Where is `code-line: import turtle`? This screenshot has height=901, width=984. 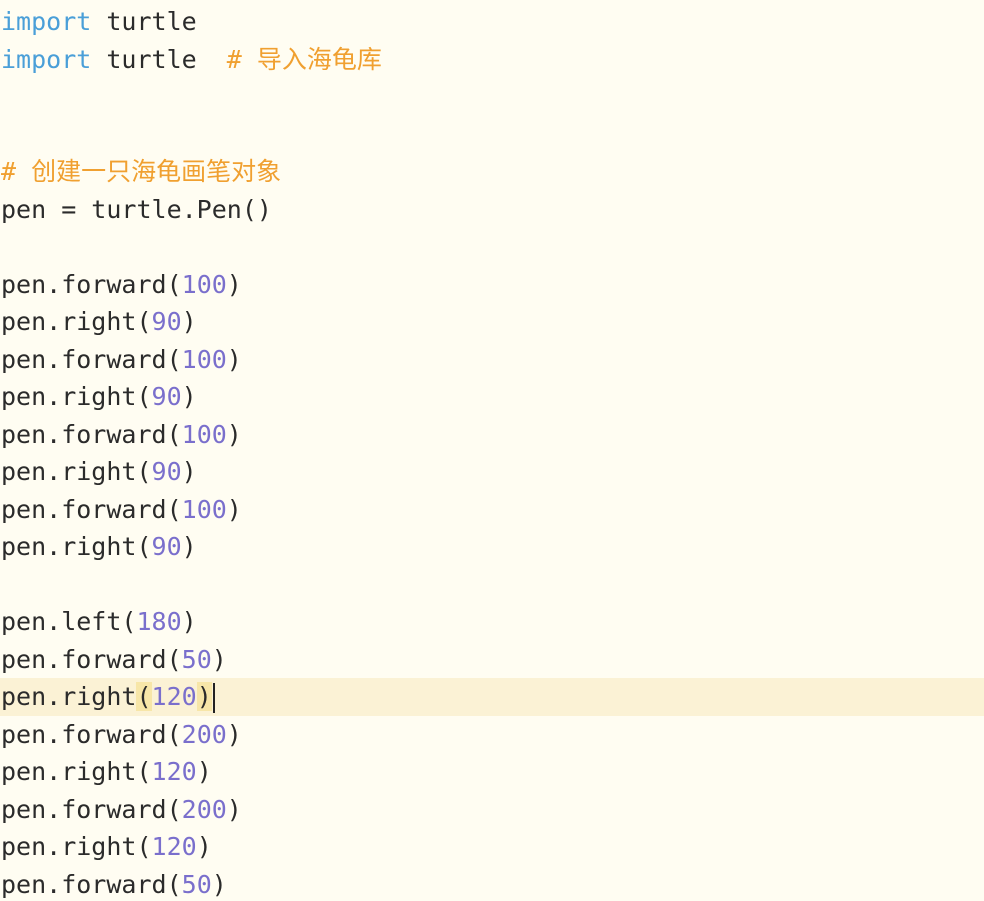
code-line: import turtle is located at coordinates (492, 22).